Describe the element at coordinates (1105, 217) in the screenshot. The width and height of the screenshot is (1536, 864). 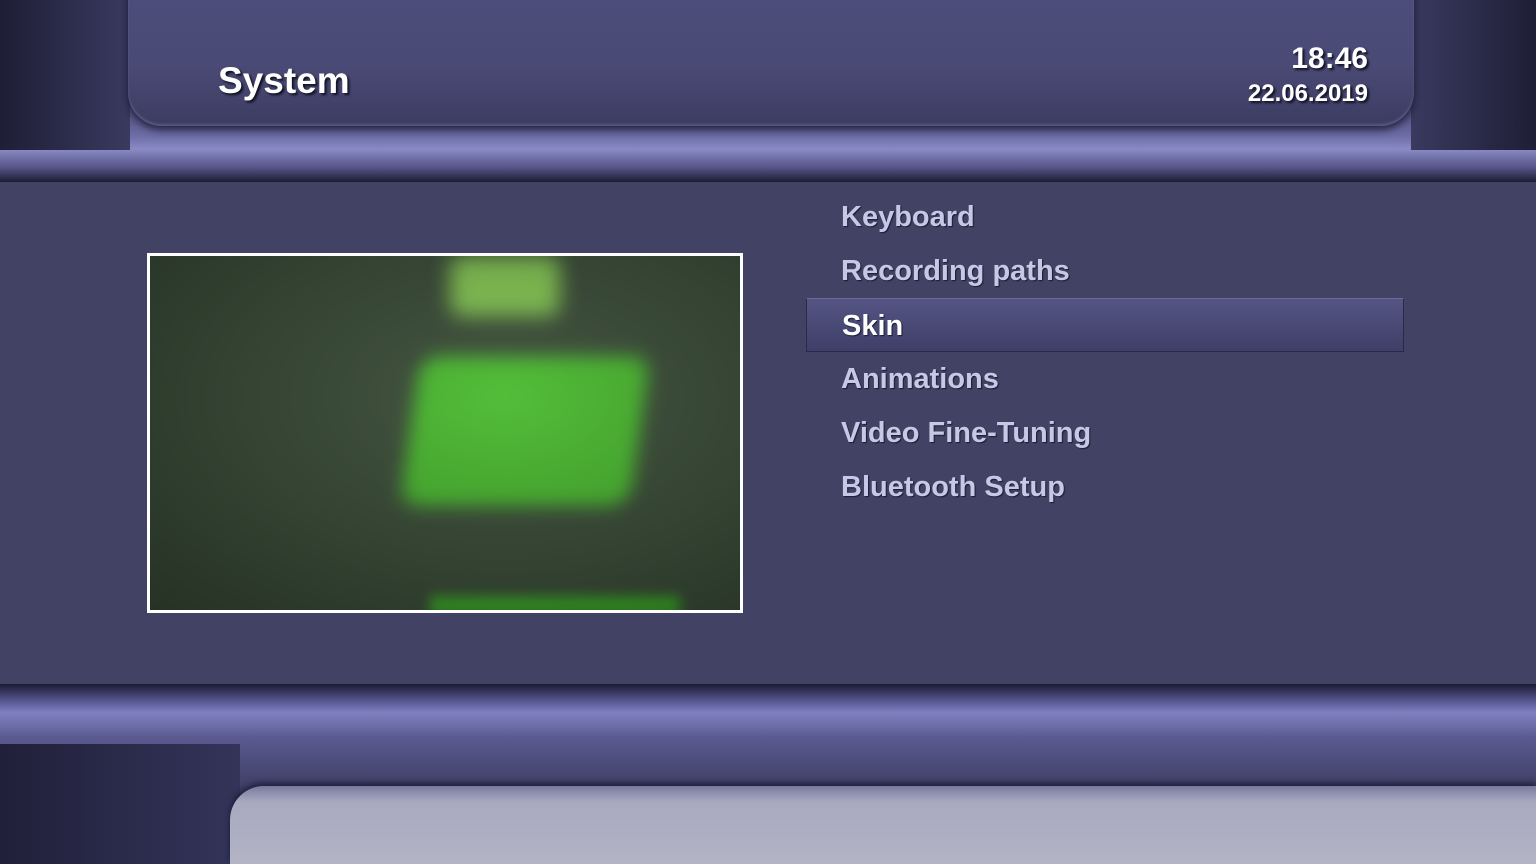
I see `menu-item-keyboard: Keyboard` at that location.